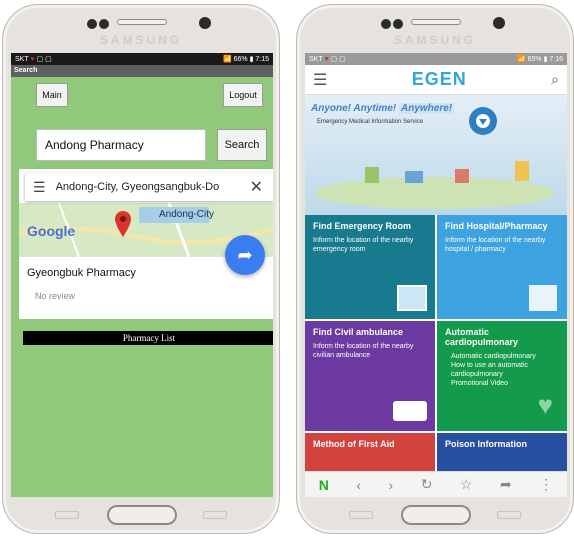  Describe the element at coordinates (121, 145) in the screenshot. I see `search-input: Andong Pharmacy` at that location.